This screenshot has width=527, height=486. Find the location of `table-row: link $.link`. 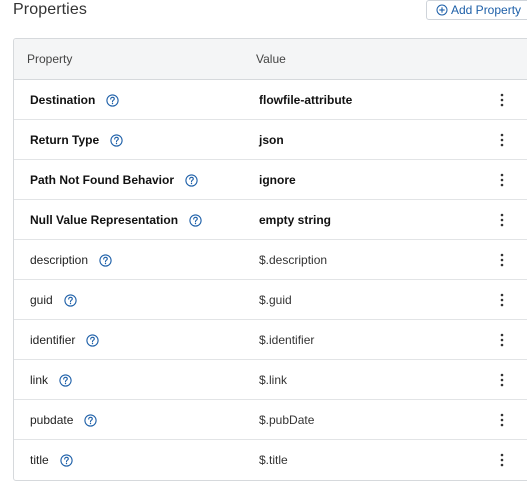

table-row: link $.link is located at coordinates (270, 380).